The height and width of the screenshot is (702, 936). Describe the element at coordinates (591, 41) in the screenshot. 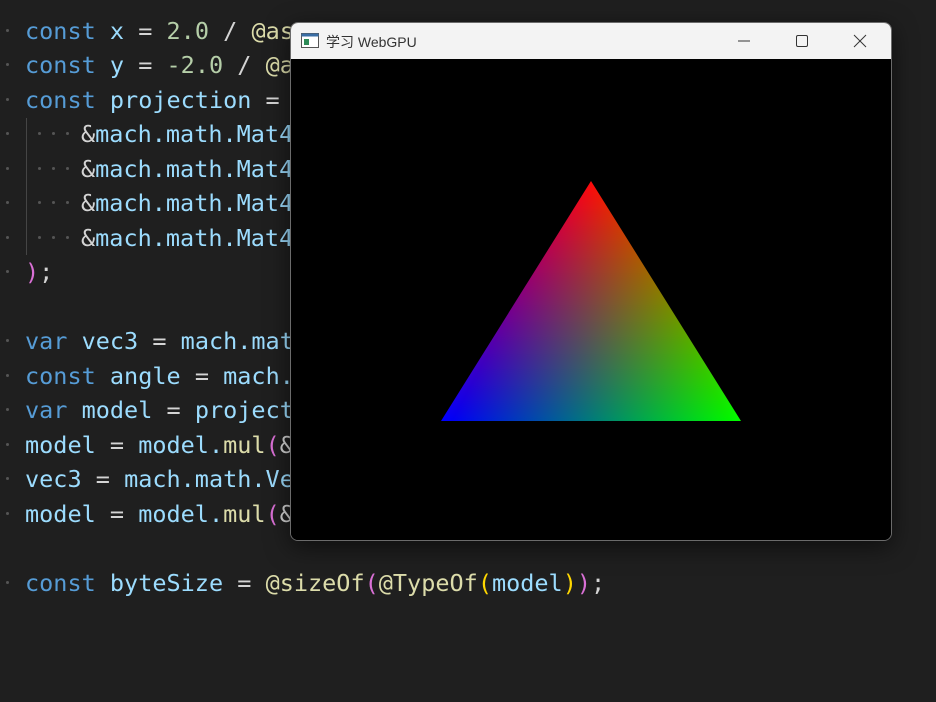

I see `window-titlebar: 学习 WebGPU` at that location.